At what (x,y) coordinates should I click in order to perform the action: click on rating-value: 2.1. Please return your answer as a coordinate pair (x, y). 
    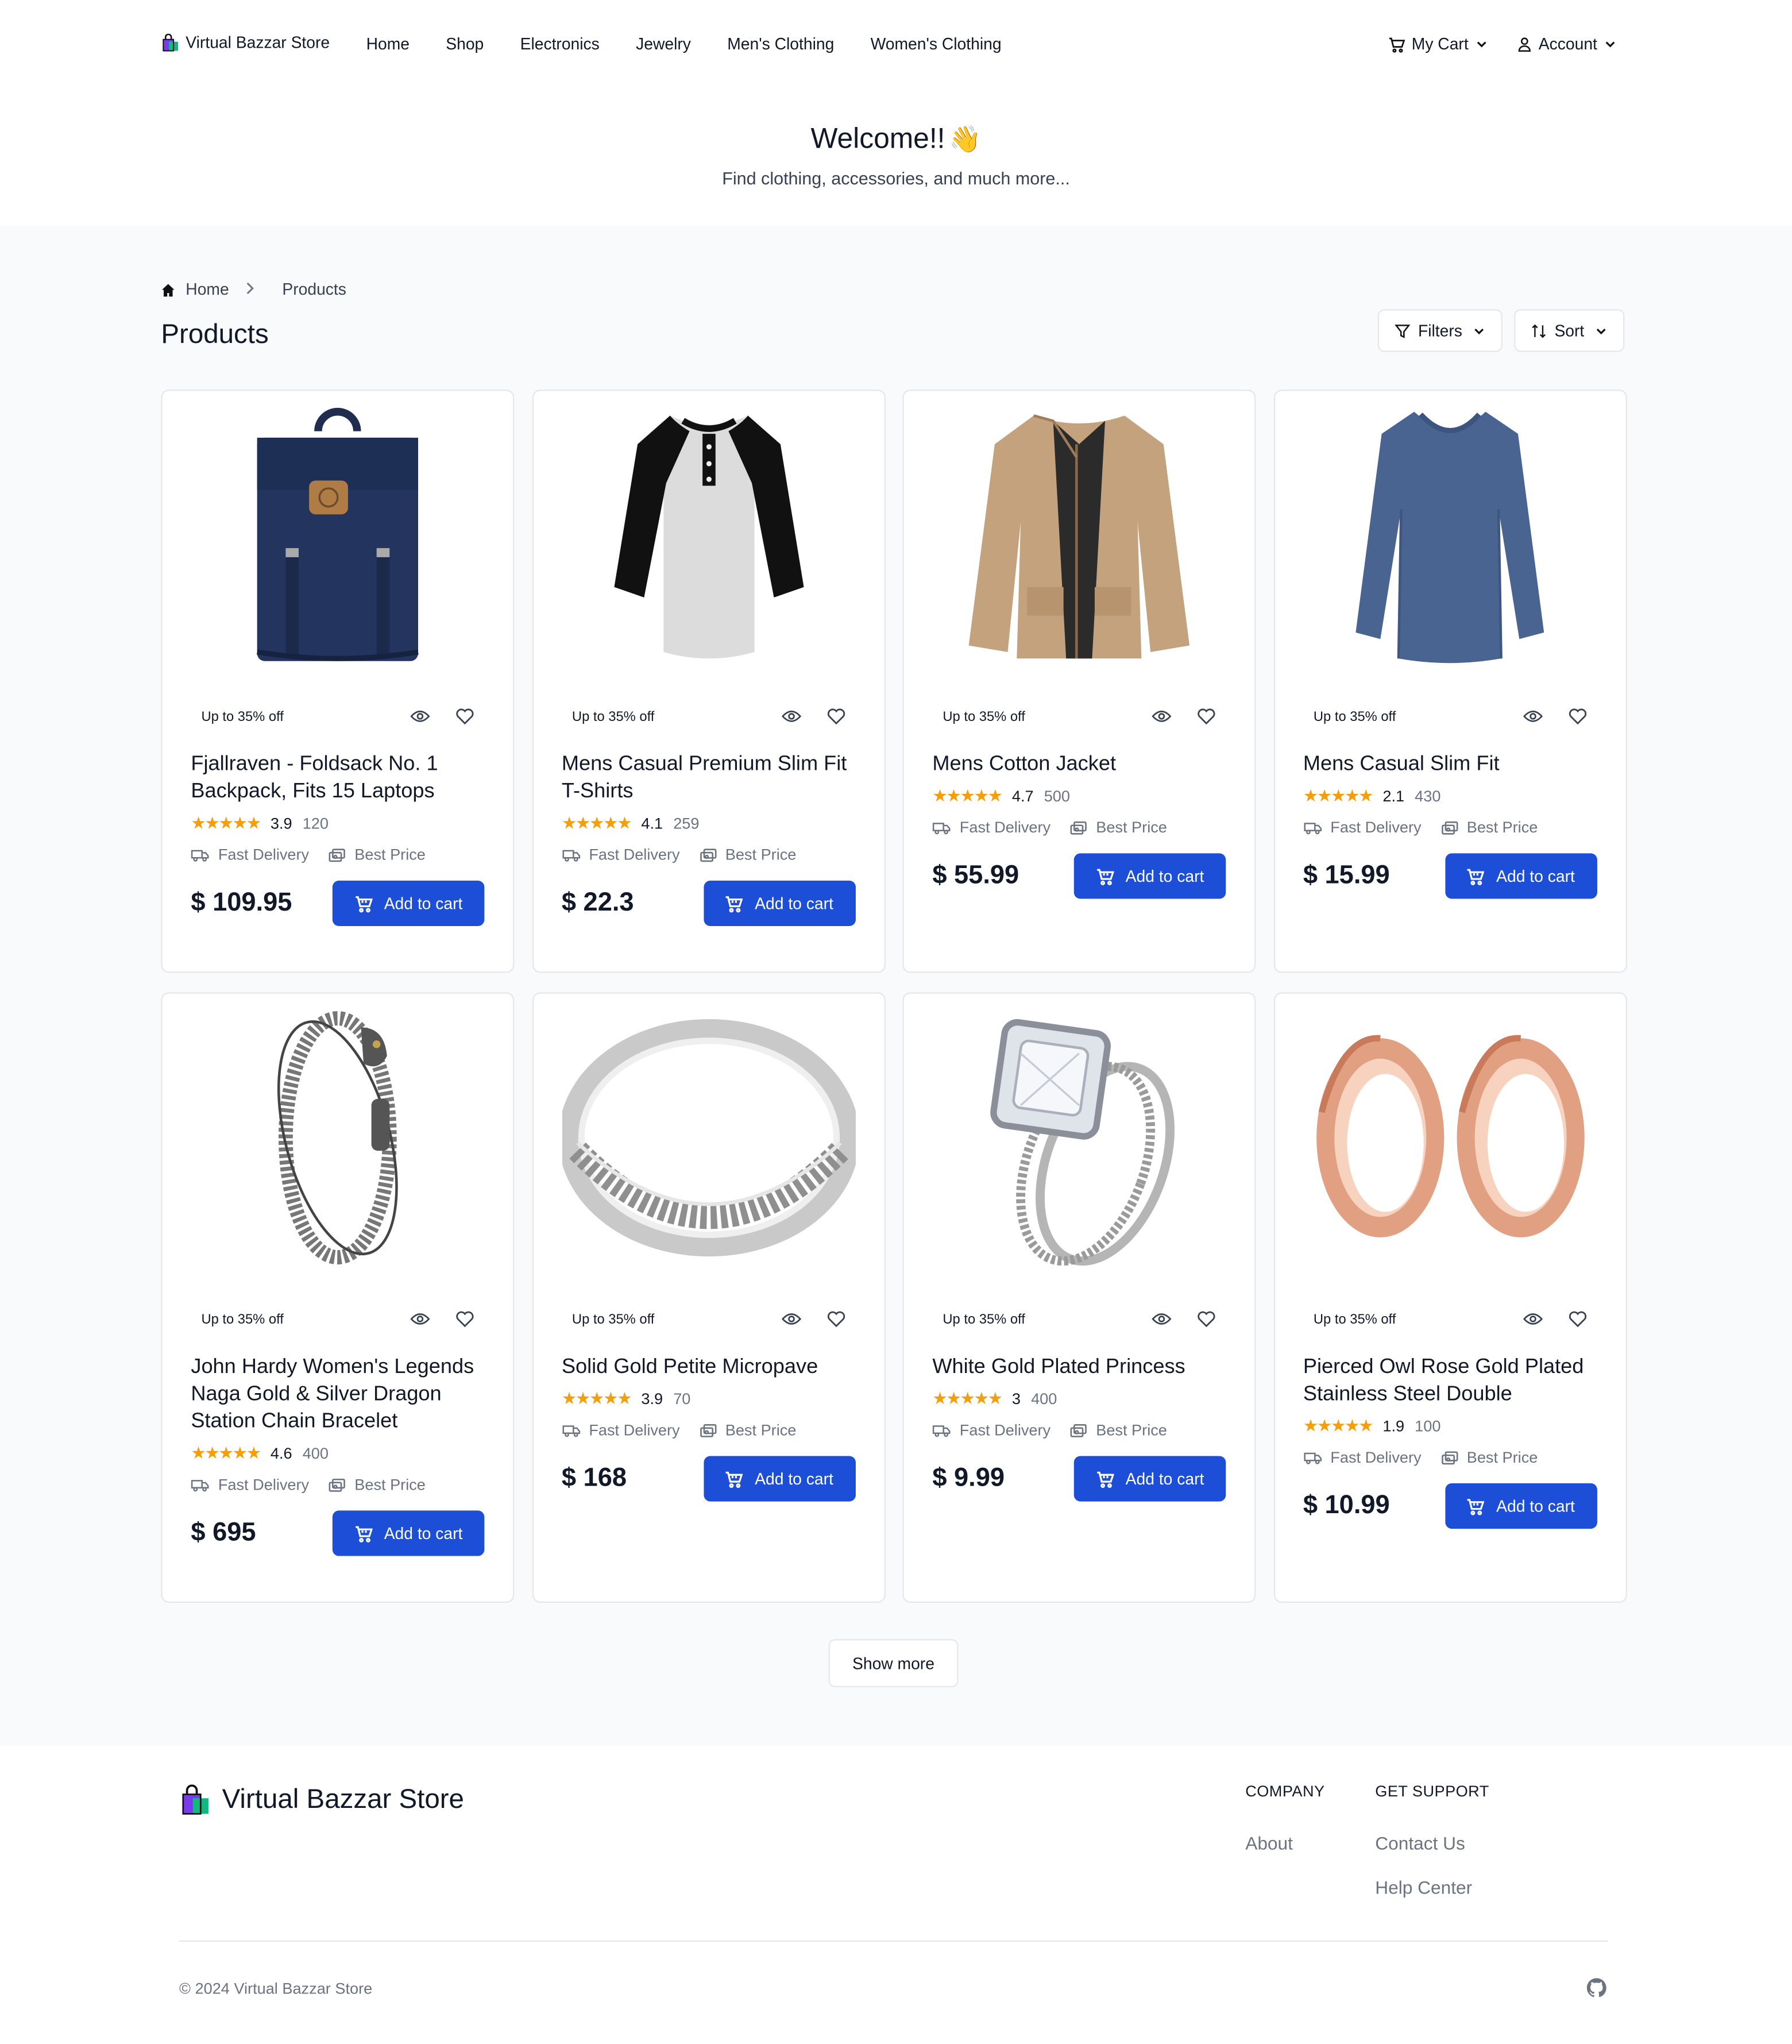
    Looking at the image, I should click on (1393, 796).